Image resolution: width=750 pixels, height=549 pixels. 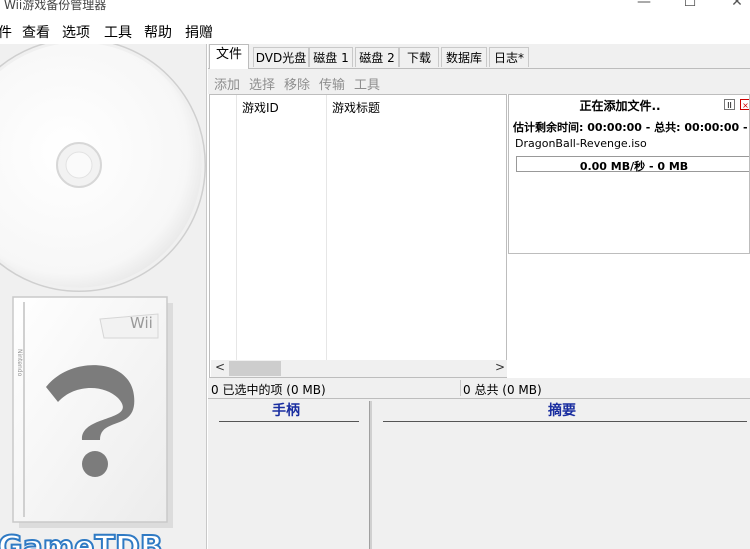 I want to click on progress-bar: 0.00 MB/秒 - 0 MB, so click(x=632, y=164).